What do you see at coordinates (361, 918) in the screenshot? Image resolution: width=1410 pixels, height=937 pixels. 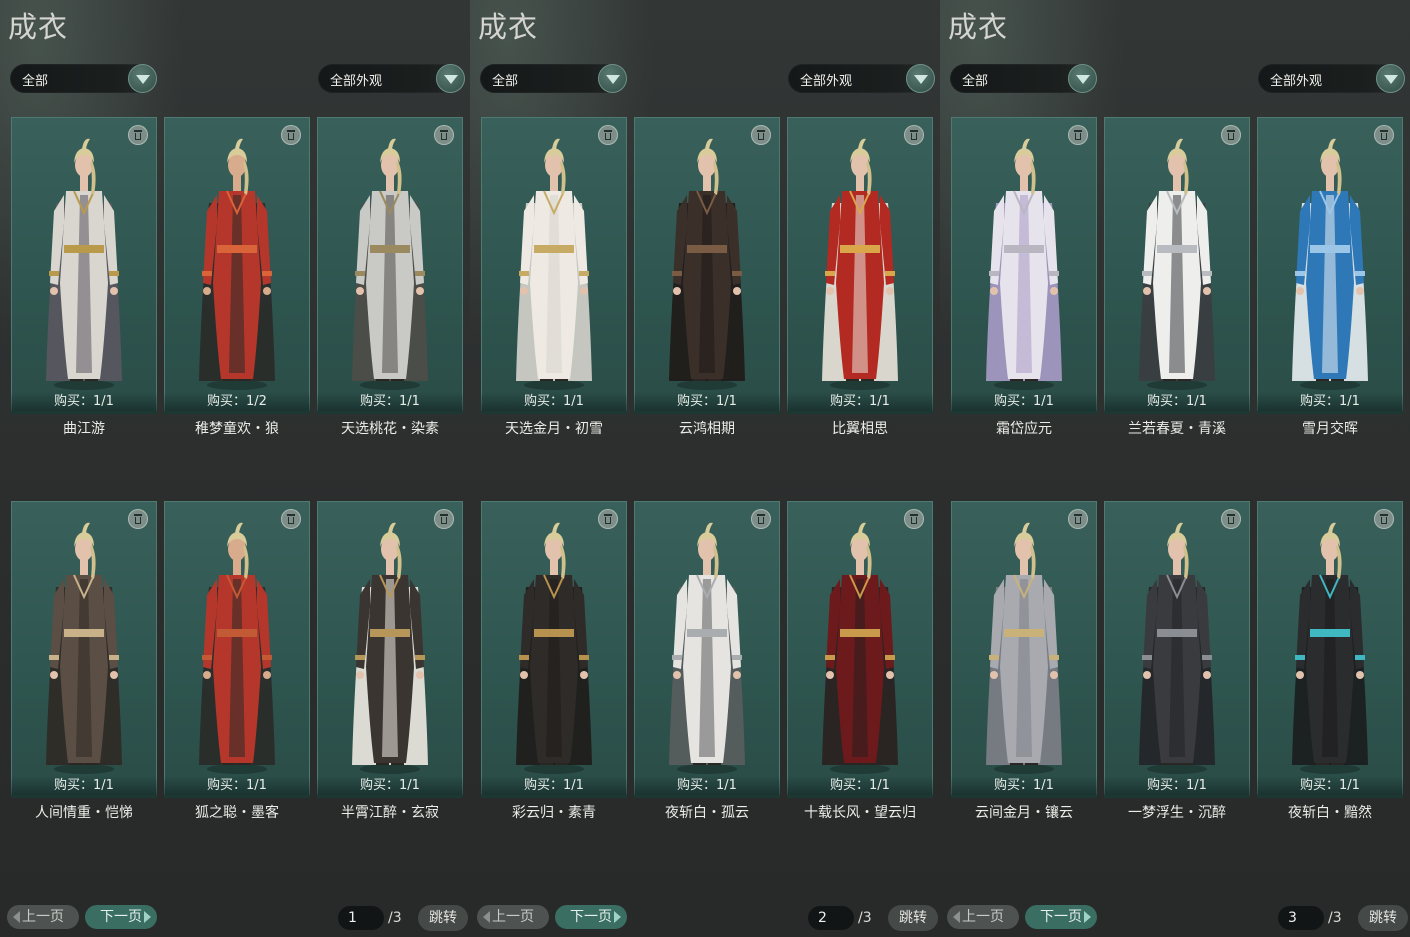 I see `page-number-input: 1` at bounding box center [361, 918].